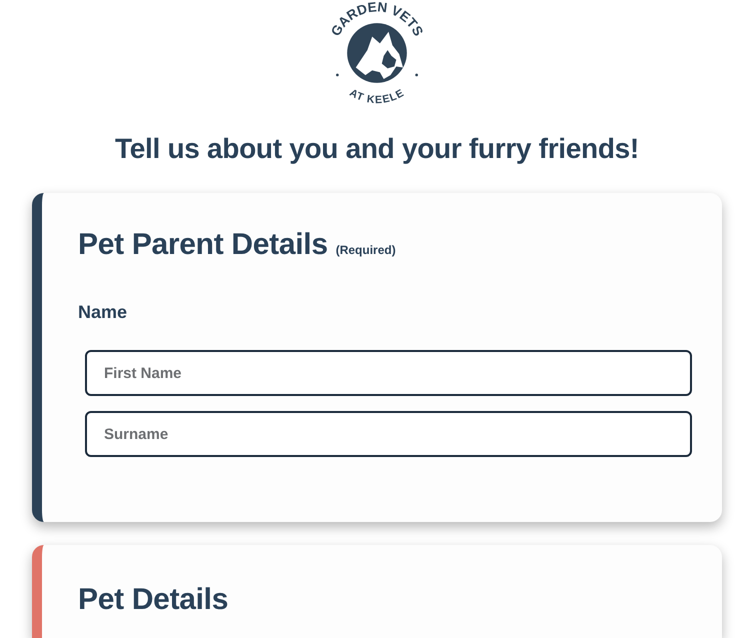 The image size is (750, 638). Describe the element at coordinates (366, 250) in the screenshot. I see `required-note: (Required)` at that location.